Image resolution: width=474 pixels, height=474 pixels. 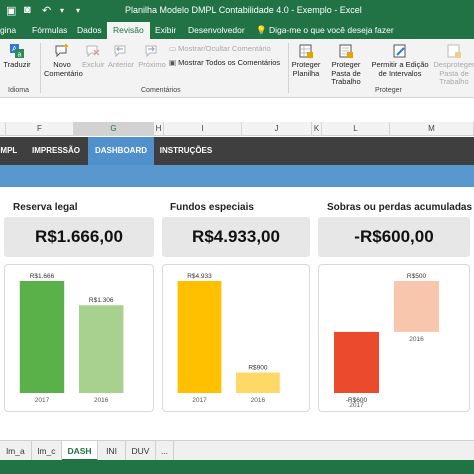 I want to click on chart-panel-sobras-perdas: -R$600 2017 R$500 2016, so click(x=394, y=338).